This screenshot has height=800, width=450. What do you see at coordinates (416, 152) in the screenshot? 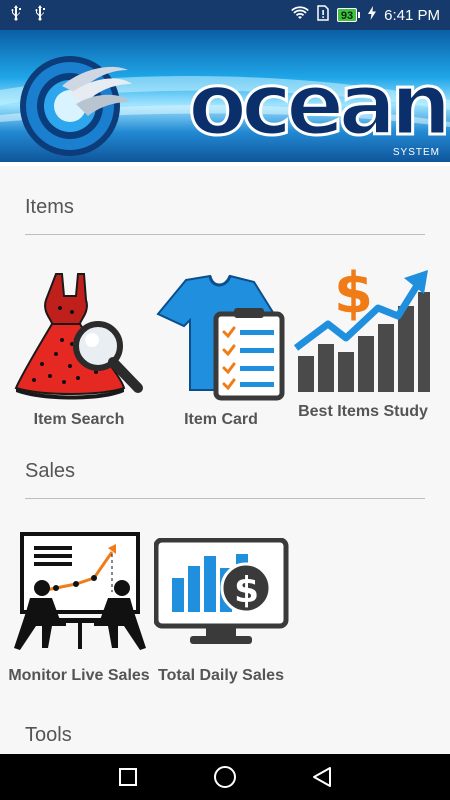
I see `banner-system-text: SYSTEM` at bounding box center [416, 152].